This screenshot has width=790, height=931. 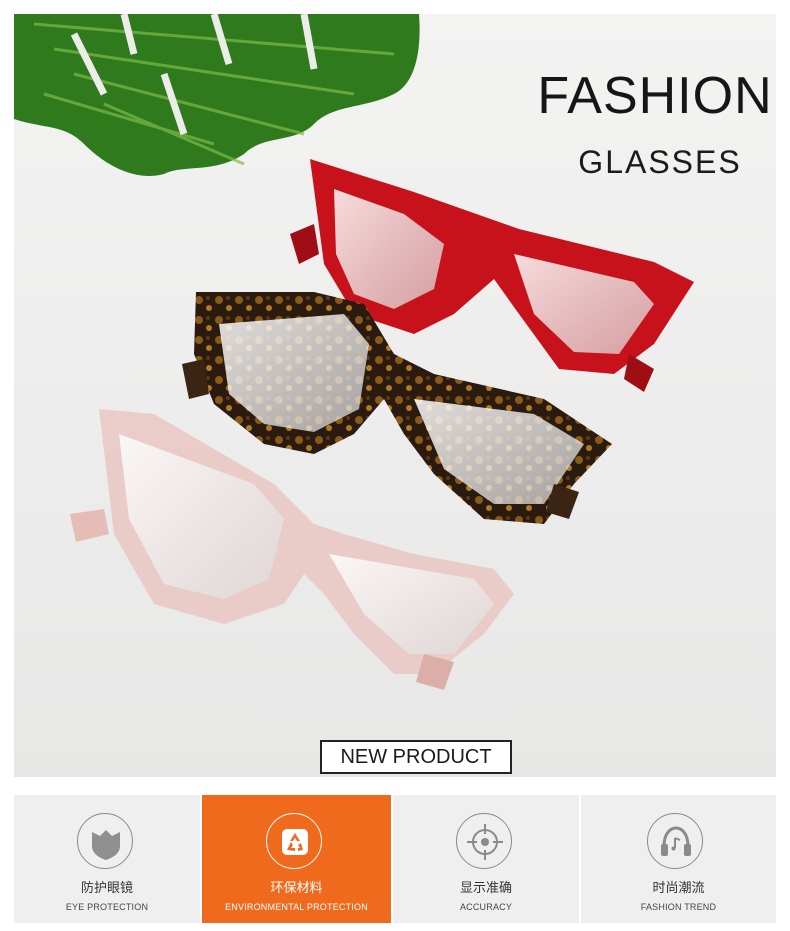 I want to click on feature-fashion-trend: 时尚潮流 FASHION TREND, so click(x=678, y=859).